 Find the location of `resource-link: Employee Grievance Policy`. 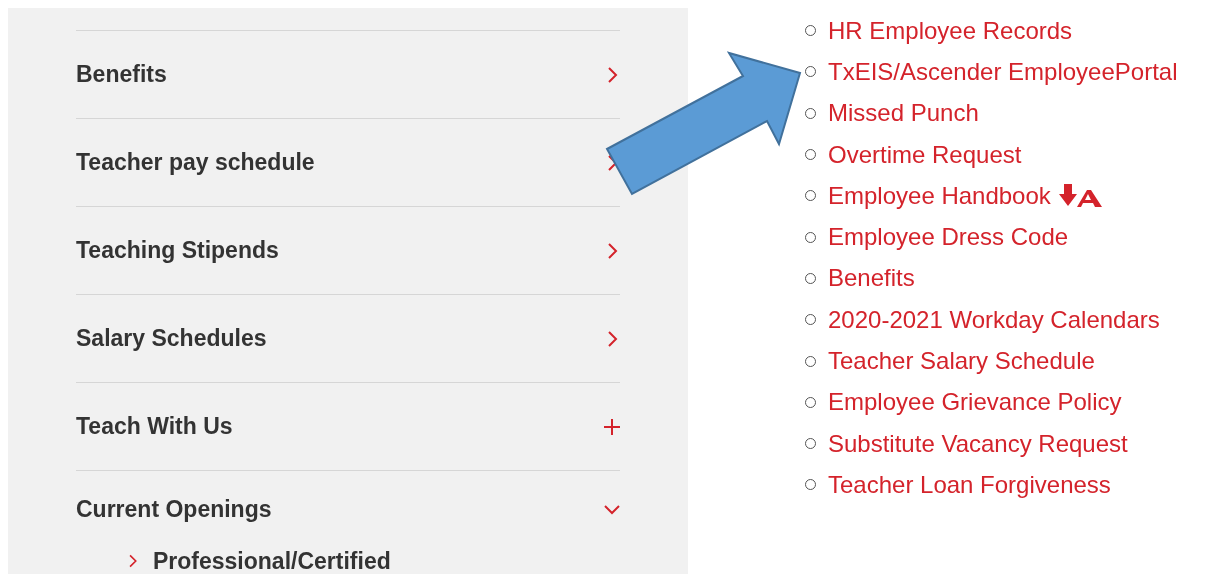

resource-link: Employee Grievance Policy is located at coordinates (975, 402).